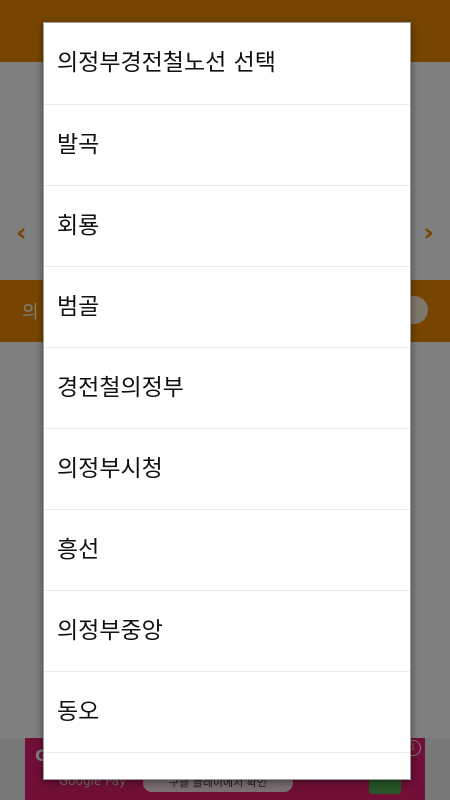 The height and width of the screenshot is (800, 450). Describe the element at coordinates (227, 388) in the screenshot. I see `station-item-uijeongbu-lrt: 경전철의정부` at that location.